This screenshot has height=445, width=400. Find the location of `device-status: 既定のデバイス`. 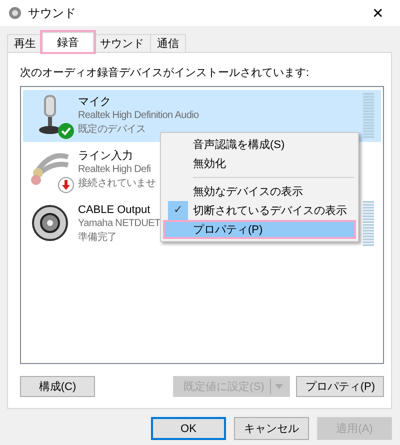

device-status: 既定のデバイス is located at coordinates (112, 130).